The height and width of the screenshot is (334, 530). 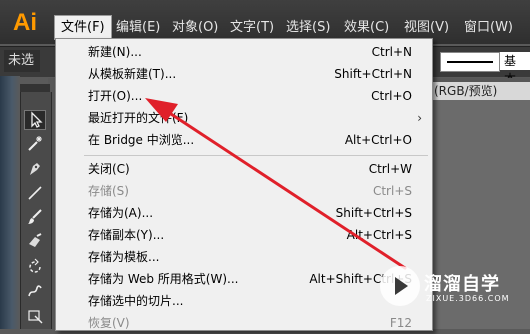 What do you see at coordinates (83, 27) in the screenshot?
I see `menu-file: 文件(F)` at bounding box center [83, 27].